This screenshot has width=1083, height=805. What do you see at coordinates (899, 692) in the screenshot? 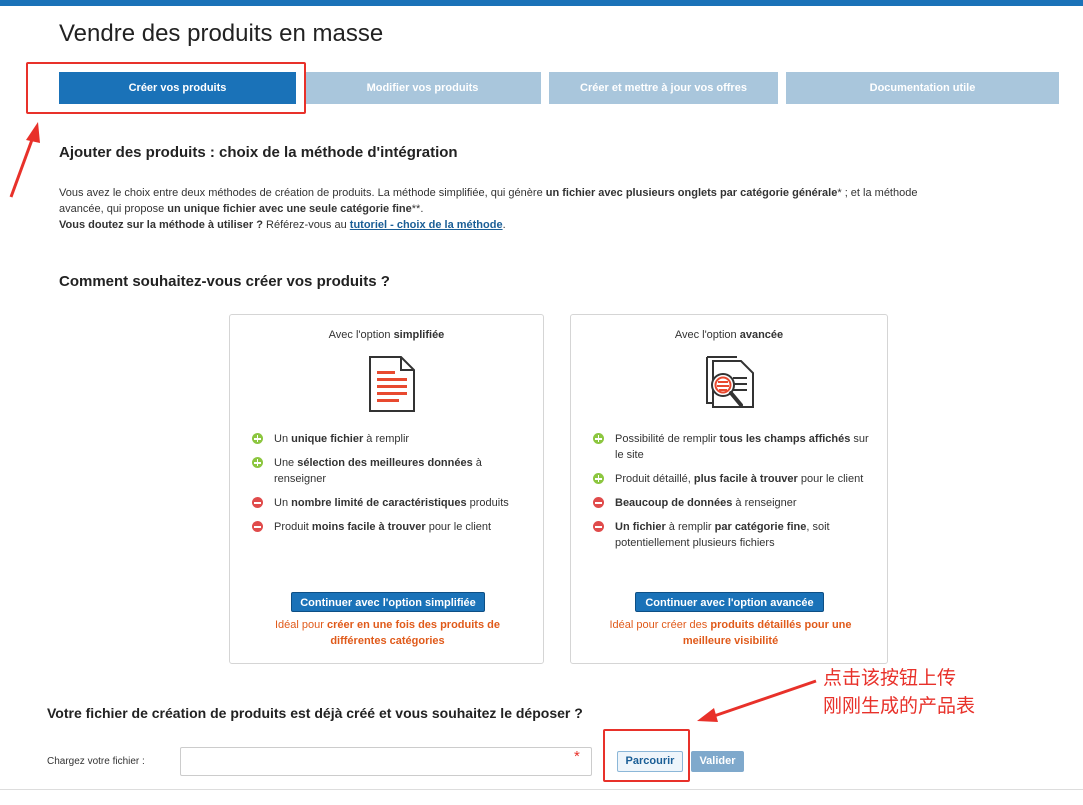
I see `annotation-text: 点击该按钮上传 刚刚生成的产品表` at bounding box center [899, 692].